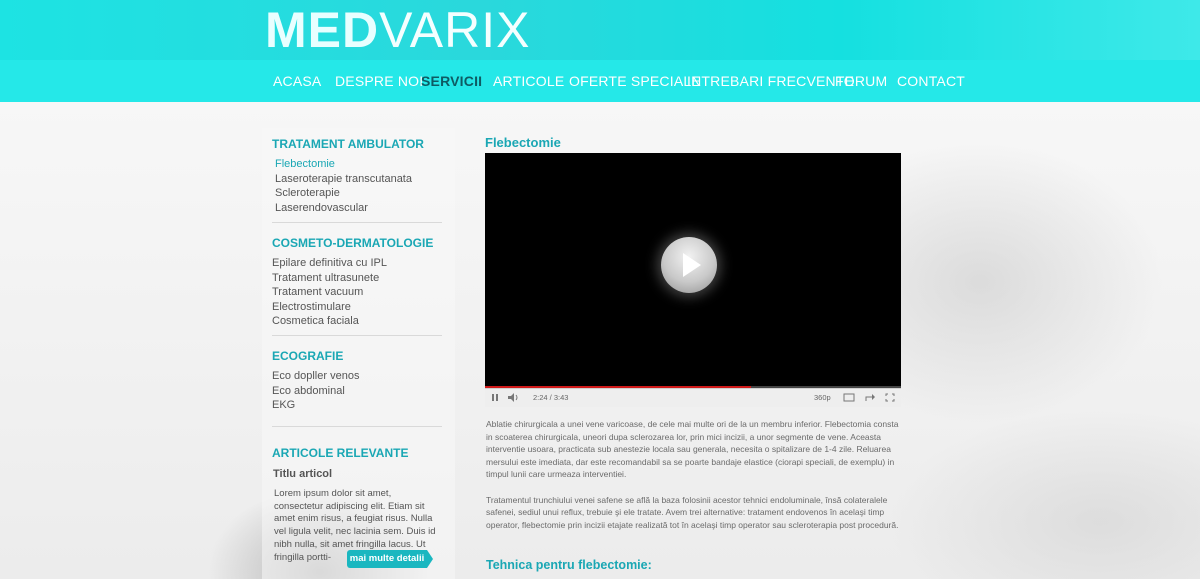 Image resolution: width=1200 pixels, height=579 pixels. What do you see at coordinates (849, 397) in the screenshot?
I see `miniplayer-icon` at bounding box center [849, 397].